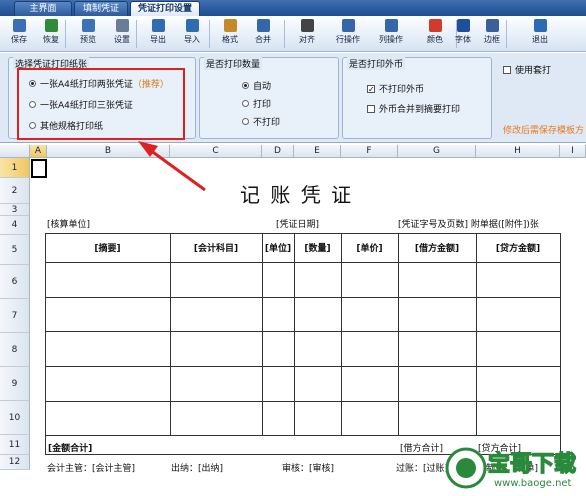 This screenshot has height=496, width=586. What do you see at coordinates (422, 469) in the screenshot?
I see `footer-signature: 过账：[过账]` at bounding box center [422, 469].